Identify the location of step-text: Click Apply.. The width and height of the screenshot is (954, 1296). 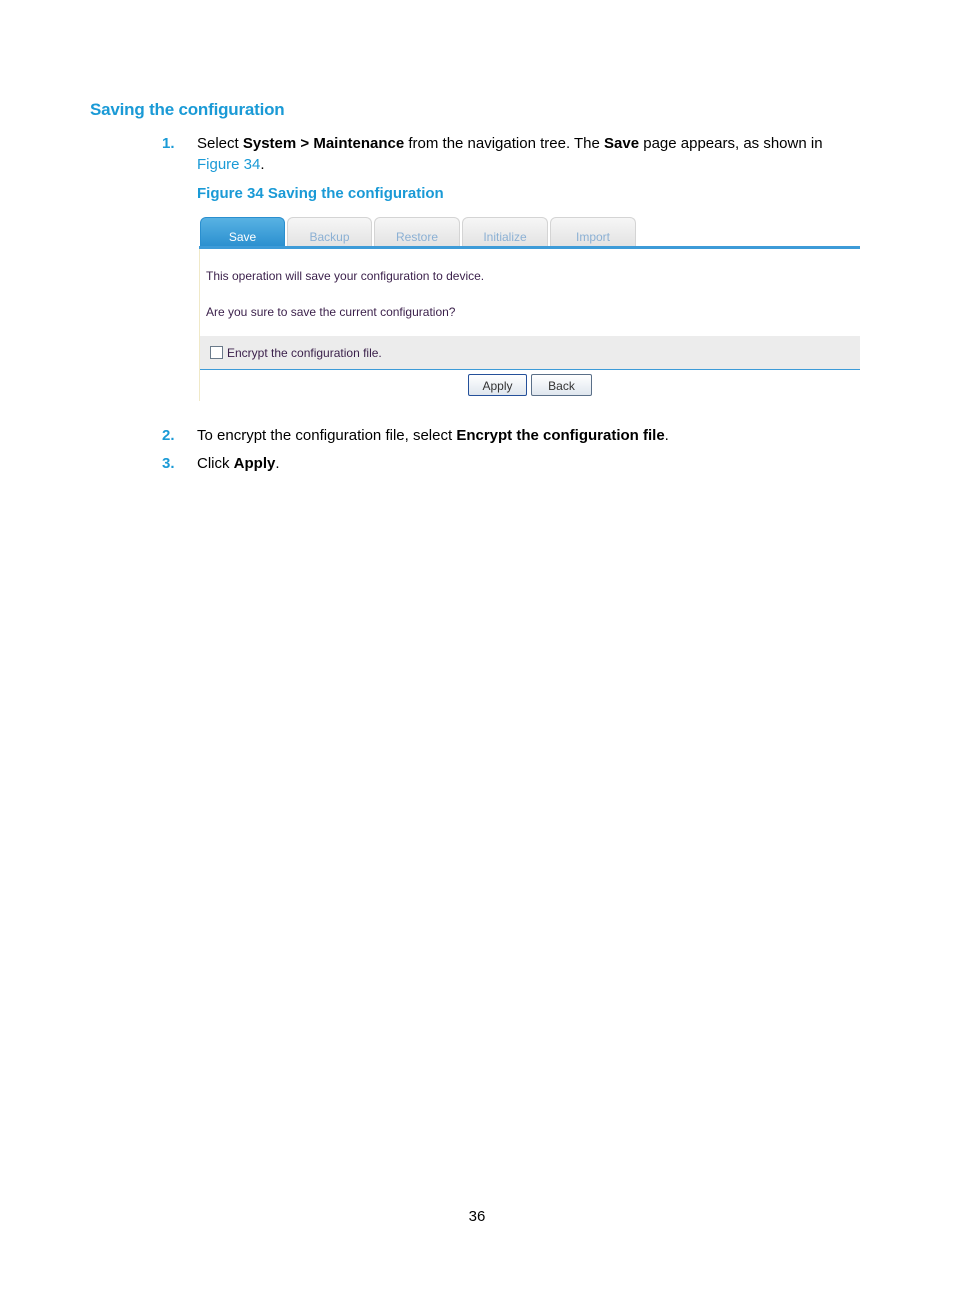
(517, 463).